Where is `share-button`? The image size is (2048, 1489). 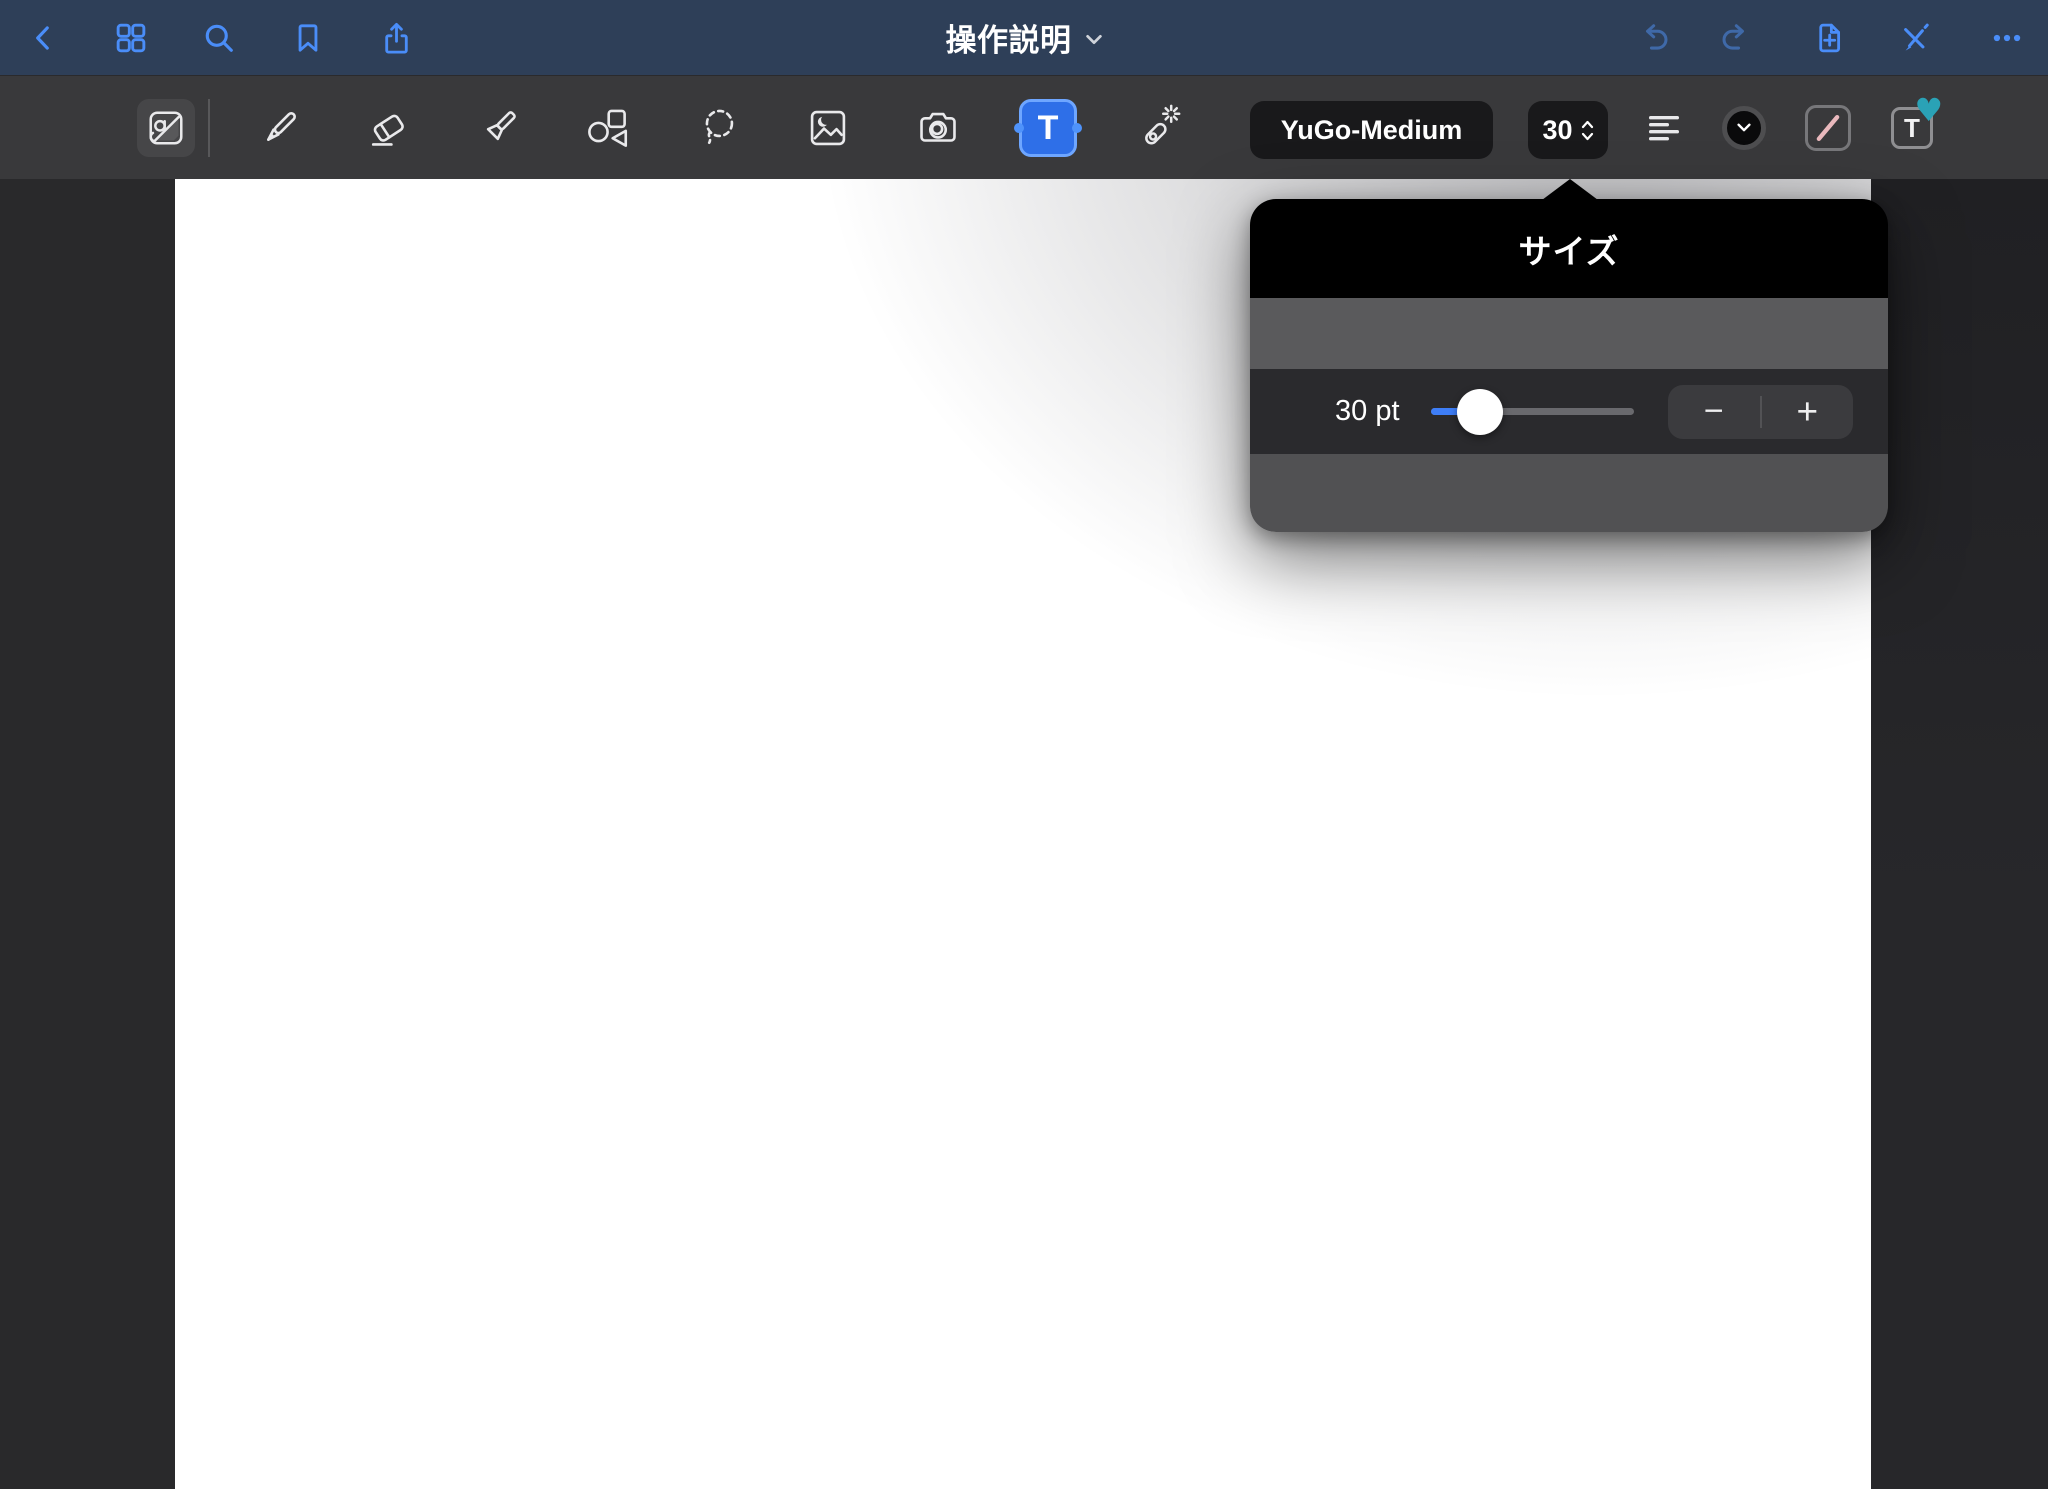
share-button is located at coordinates (396, 38).